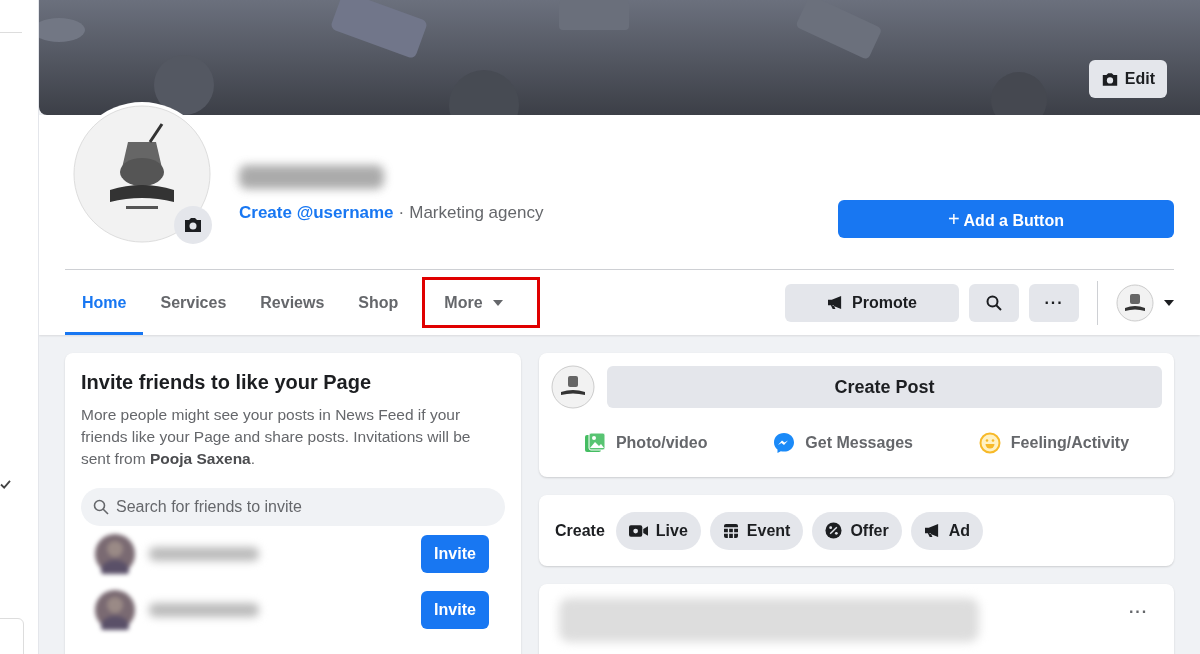  What do you see at coordinates (276, 437) in the screenshot?
I see `invite-description: More people might see your posts in News Feed if your friends like your Page and share posts. Invitations will be sent from Pooja Saxena.` at bounding box center [276, 437].